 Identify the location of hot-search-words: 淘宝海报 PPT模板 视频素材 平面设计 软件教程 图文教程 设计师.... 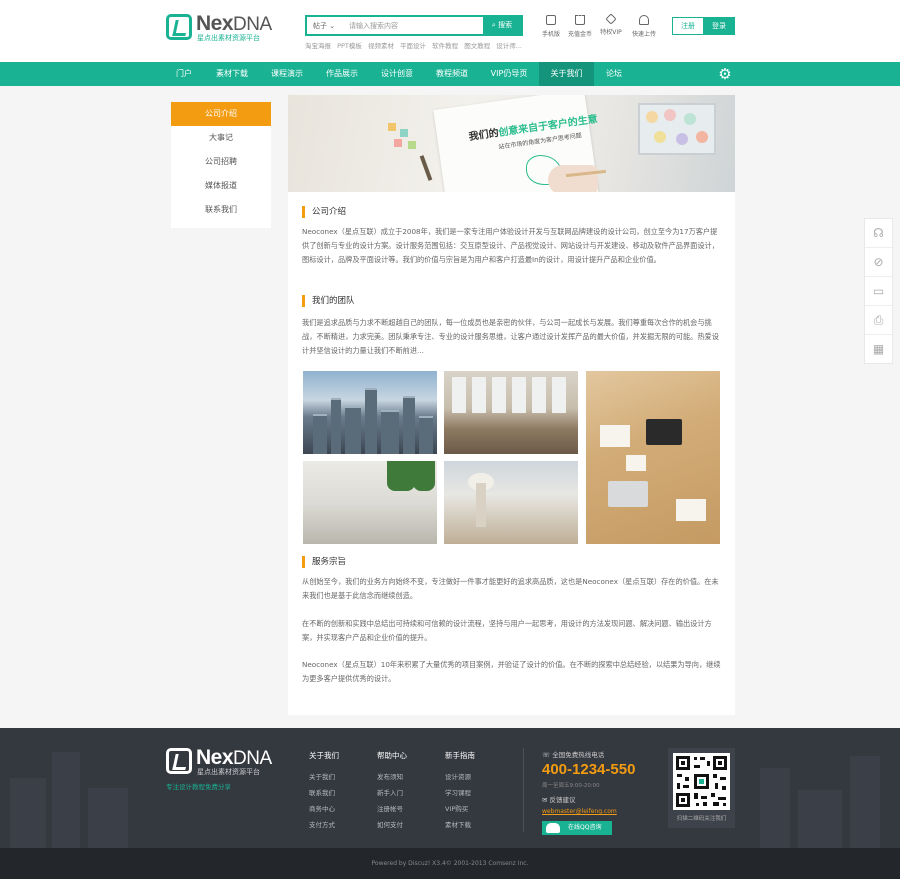
(415, 45).